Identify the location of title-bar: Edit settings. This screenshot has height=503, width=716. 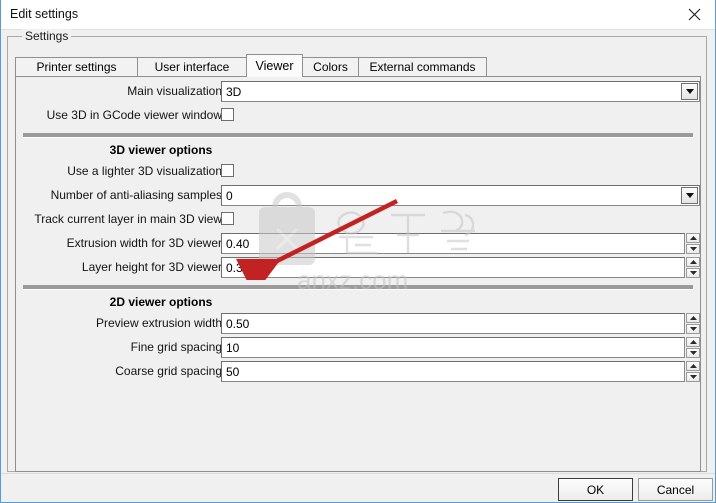
(358, 15).